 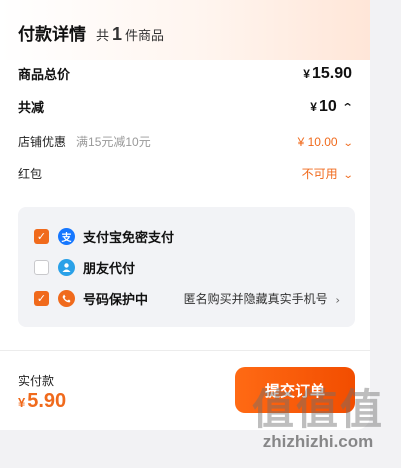 I want to click on number-protection-desc: 匿名购买并隐藏真实手机号 ›, so click(x=261, y=298).